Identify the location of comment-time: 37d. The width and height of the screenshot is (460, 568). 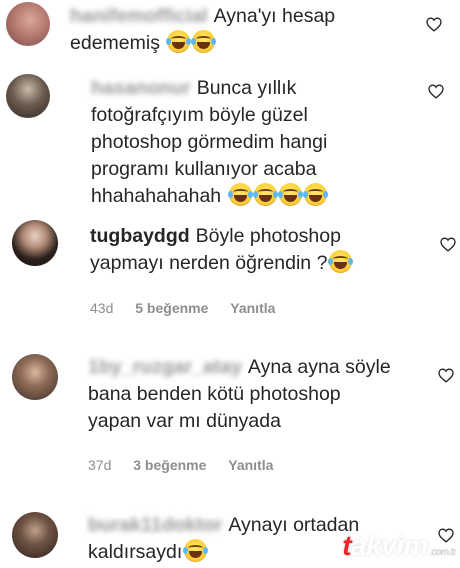
(100, 465).